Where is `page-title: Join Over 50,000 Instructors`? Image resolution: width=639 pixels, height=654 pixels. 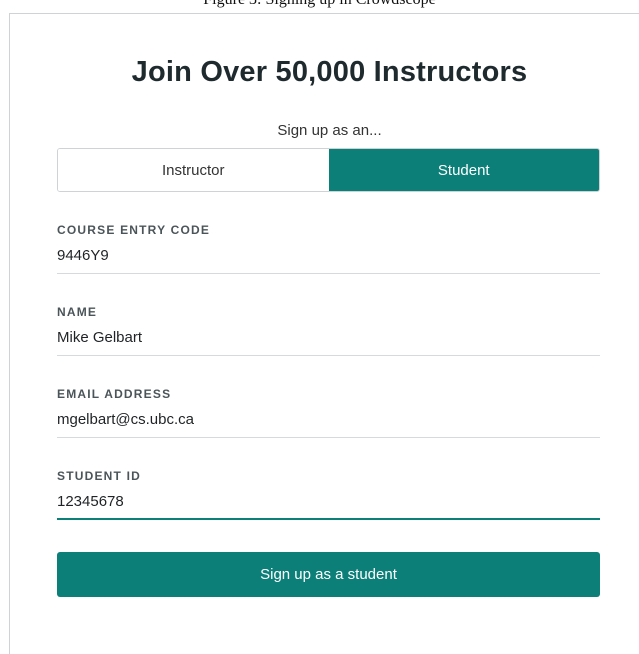
page-title: Join Over 50,000 Instructors is located at coordinates (329, 72).